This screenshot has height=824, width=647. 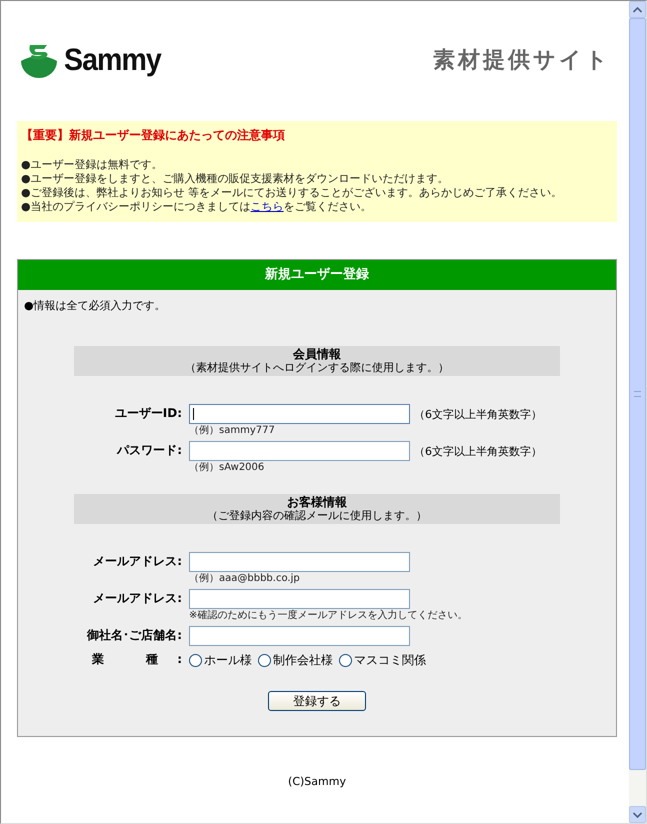 I want to click on radio-label: ホール様, so click(x=228, y=660).